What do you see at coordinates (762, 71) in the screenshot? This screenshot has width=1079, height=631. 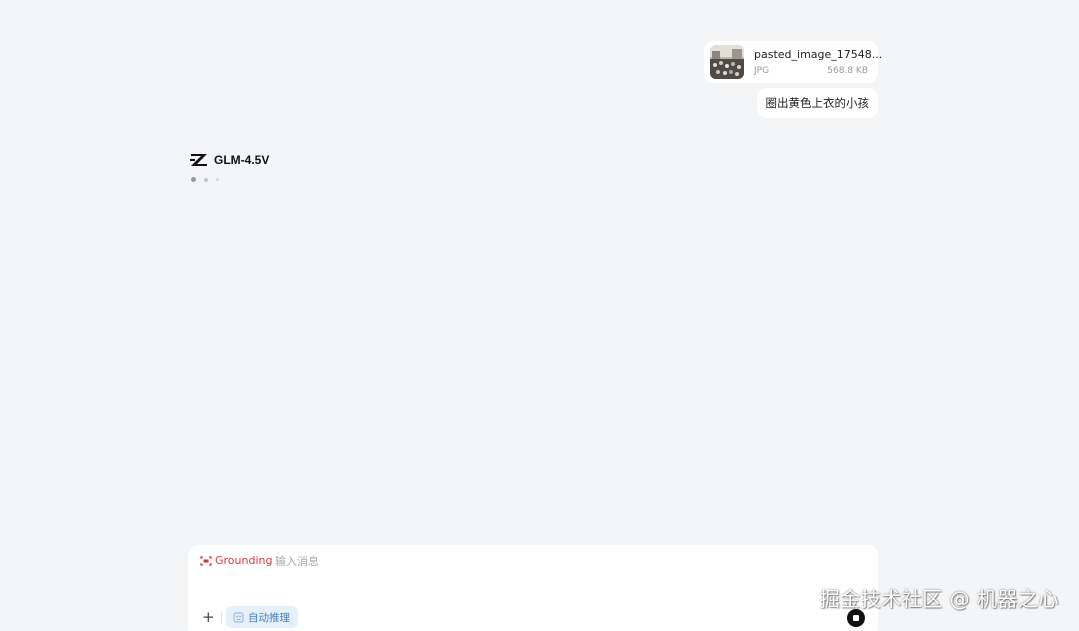 I see `attachment-file-type: JPG` at bounding box center [762, 71].